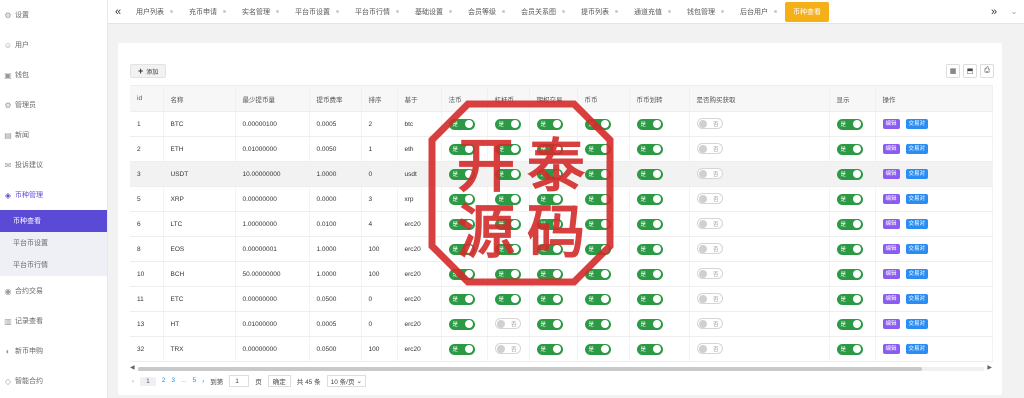 This screenshot has width=1024, height=398. I want to click on sidebar-item-m2: ▣ 钱包, so click(53, 75).